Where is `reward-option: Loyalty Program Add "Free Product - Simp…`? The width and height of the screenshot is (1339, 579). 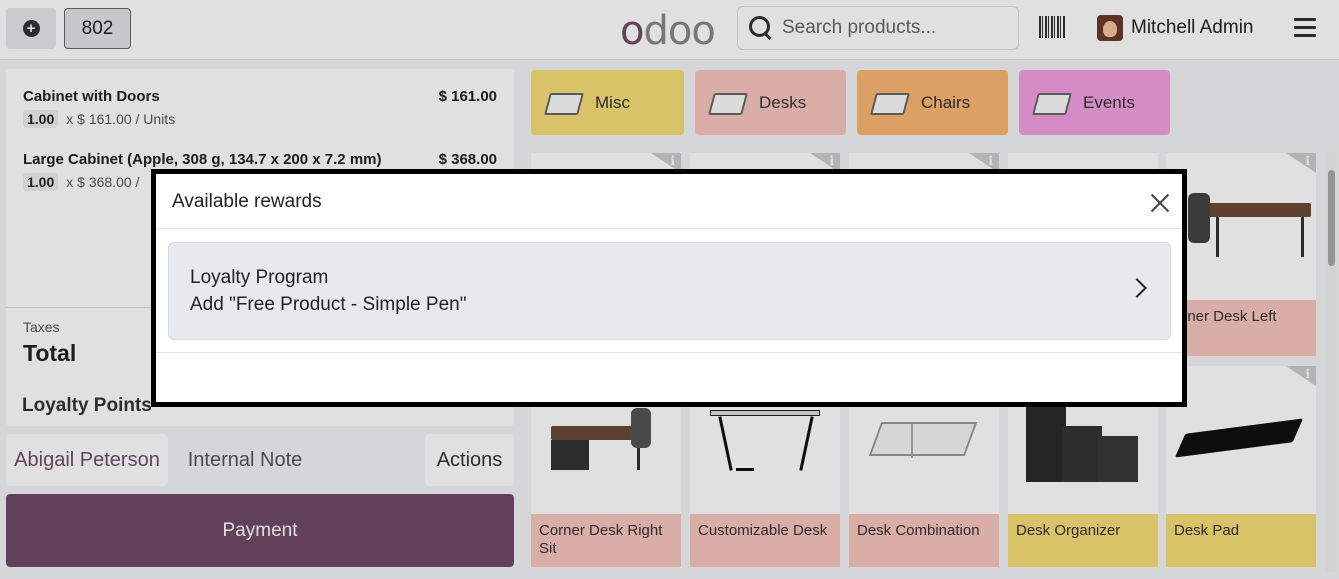 reward-option: Loyalty Program Add "Free Product - Simp… is located at coordinates (669, 291).